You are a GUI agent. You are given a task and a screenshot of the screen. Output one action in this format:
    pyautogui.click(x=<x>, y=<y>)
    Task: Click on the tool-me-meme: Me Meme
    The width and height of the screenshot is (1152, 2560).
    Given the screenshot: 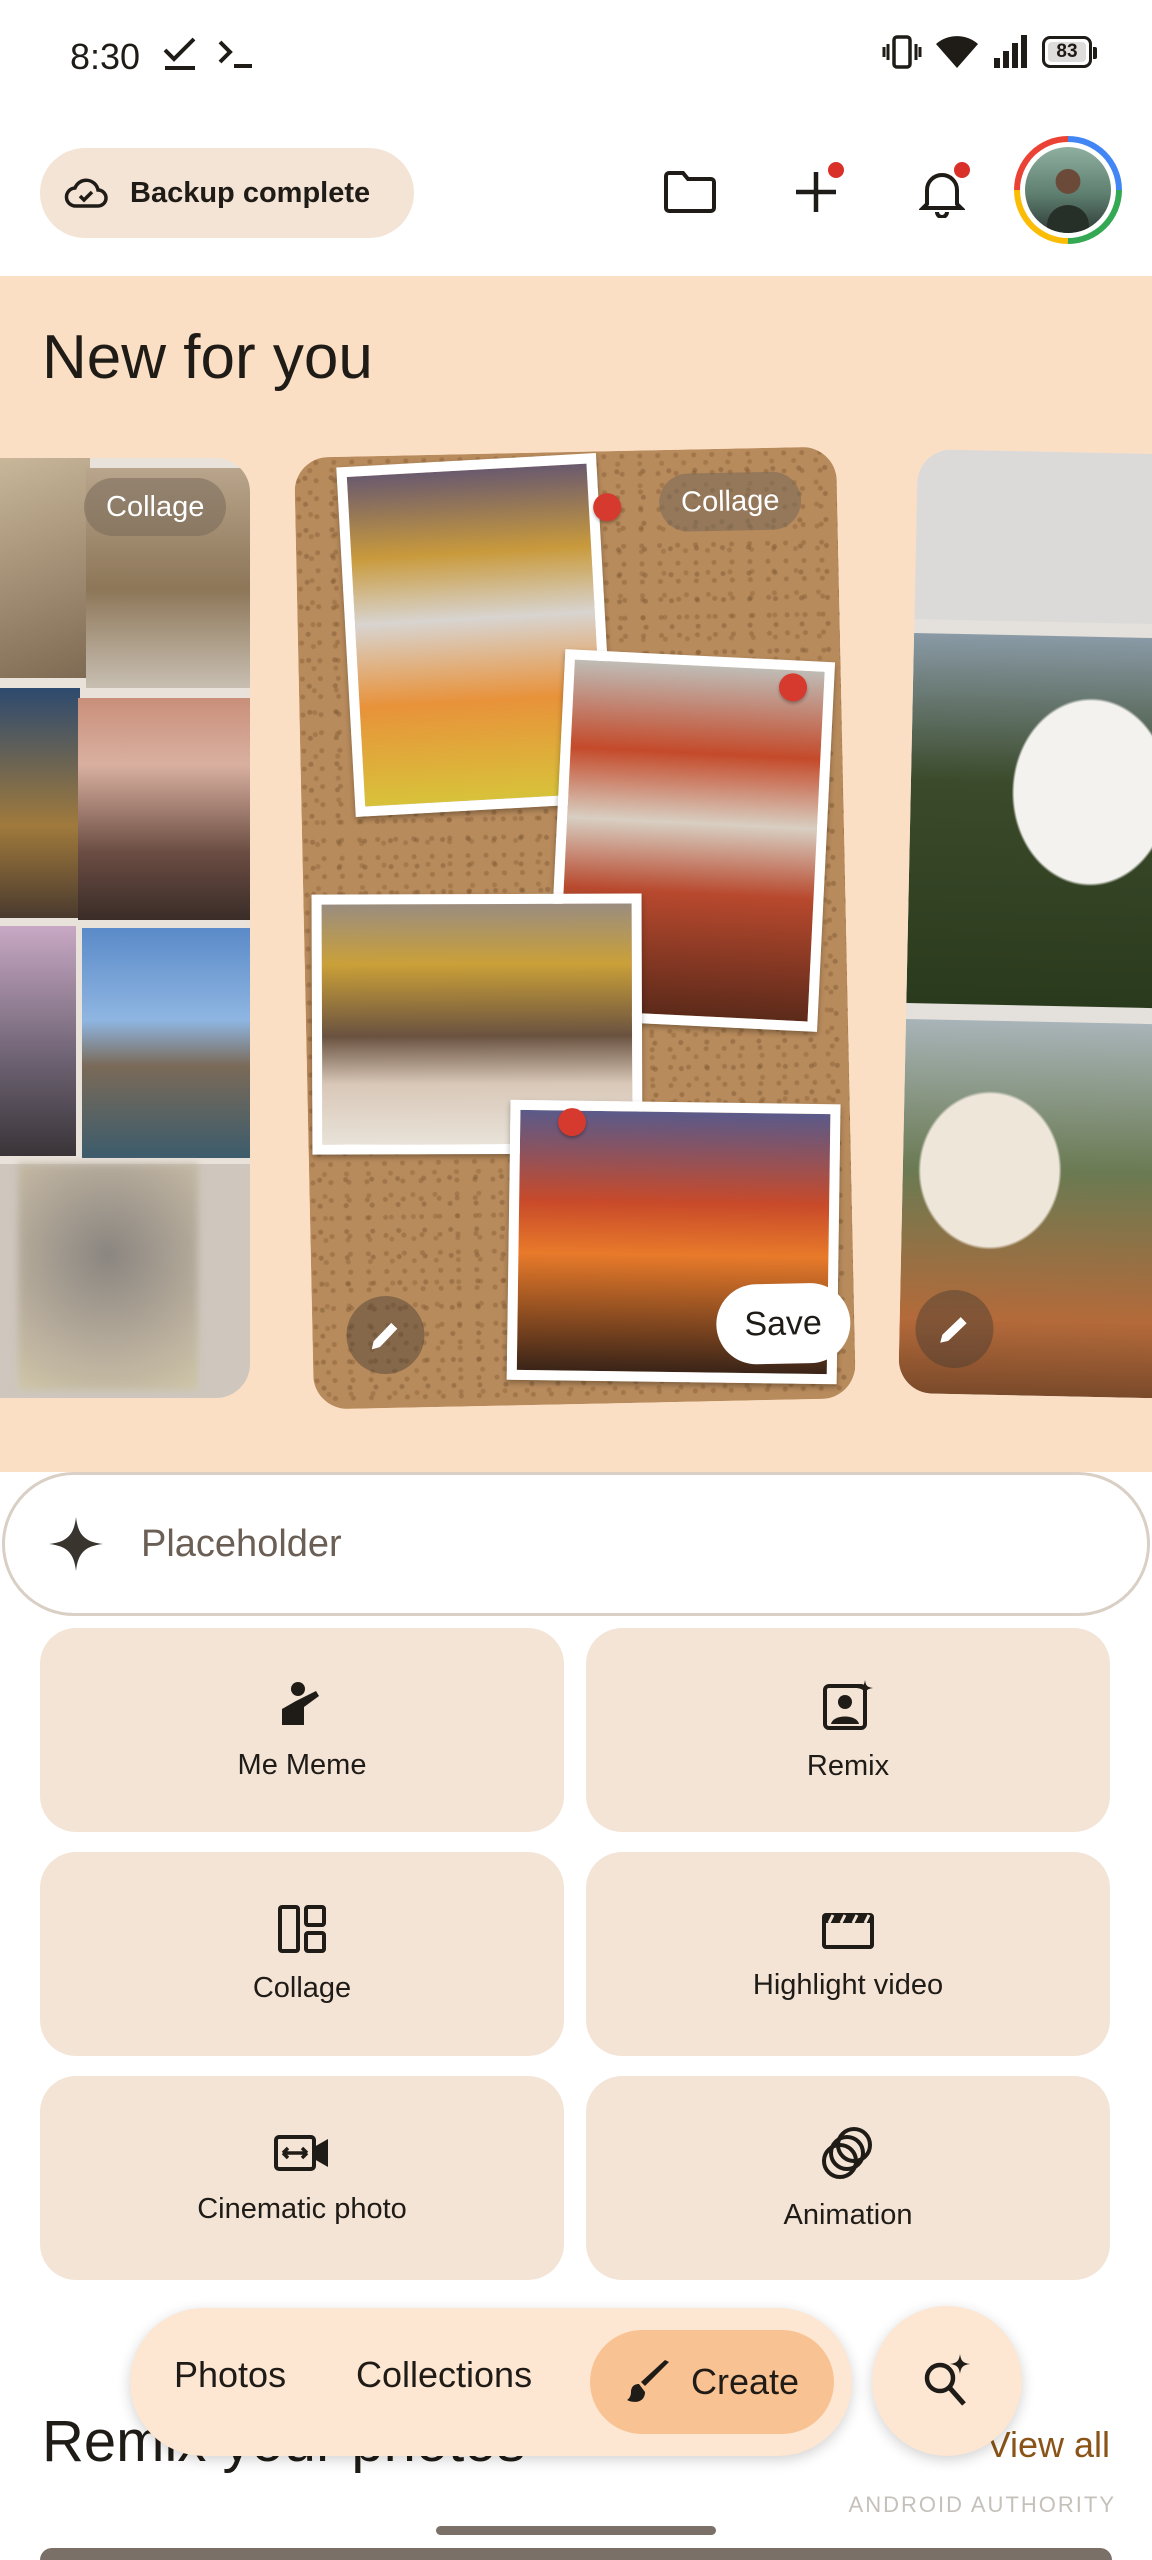 What is the action you would take?
    pyautogui.click(x=302, y=1730)
    